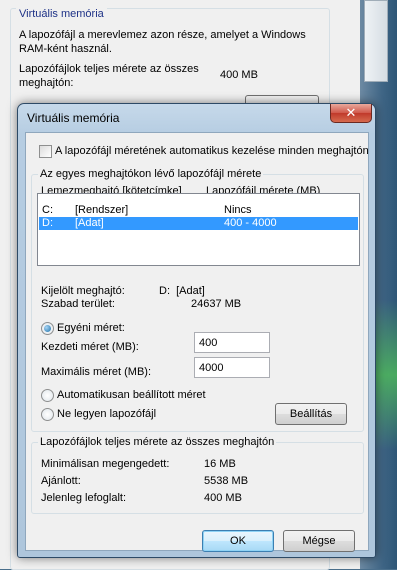 This screenshot has width=397, height=570. Describe the element at coordinates (47, 223) in the screenshot. I see `drive-letter: D:` at that location.